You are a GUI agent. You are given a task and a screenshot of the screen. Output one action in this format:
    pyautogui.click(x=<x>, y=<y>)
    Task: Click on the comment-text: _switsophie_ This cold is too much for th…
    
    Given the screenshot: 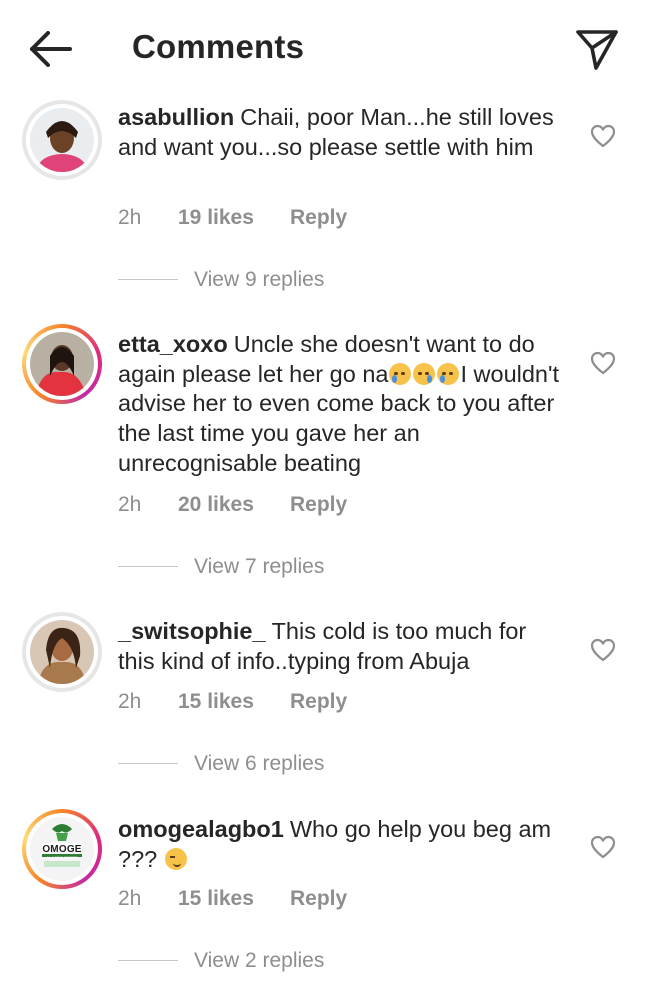 What is the action you would take?
    pyautogui.click(x=343, y=646)
    